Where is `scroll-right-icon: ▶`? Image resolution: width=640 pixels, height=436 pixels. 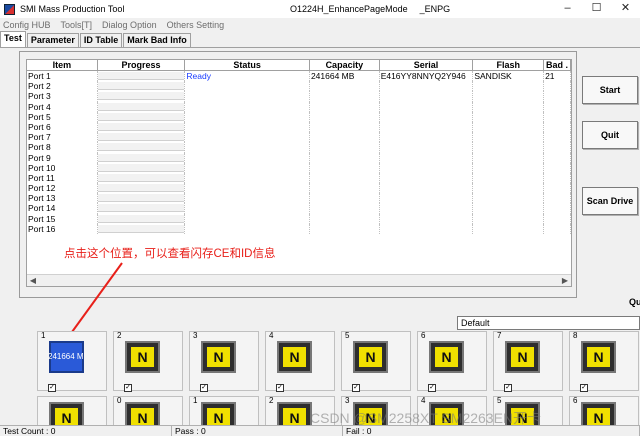
scroll-right-icon: ▶ is located at coordinates (565, 280).